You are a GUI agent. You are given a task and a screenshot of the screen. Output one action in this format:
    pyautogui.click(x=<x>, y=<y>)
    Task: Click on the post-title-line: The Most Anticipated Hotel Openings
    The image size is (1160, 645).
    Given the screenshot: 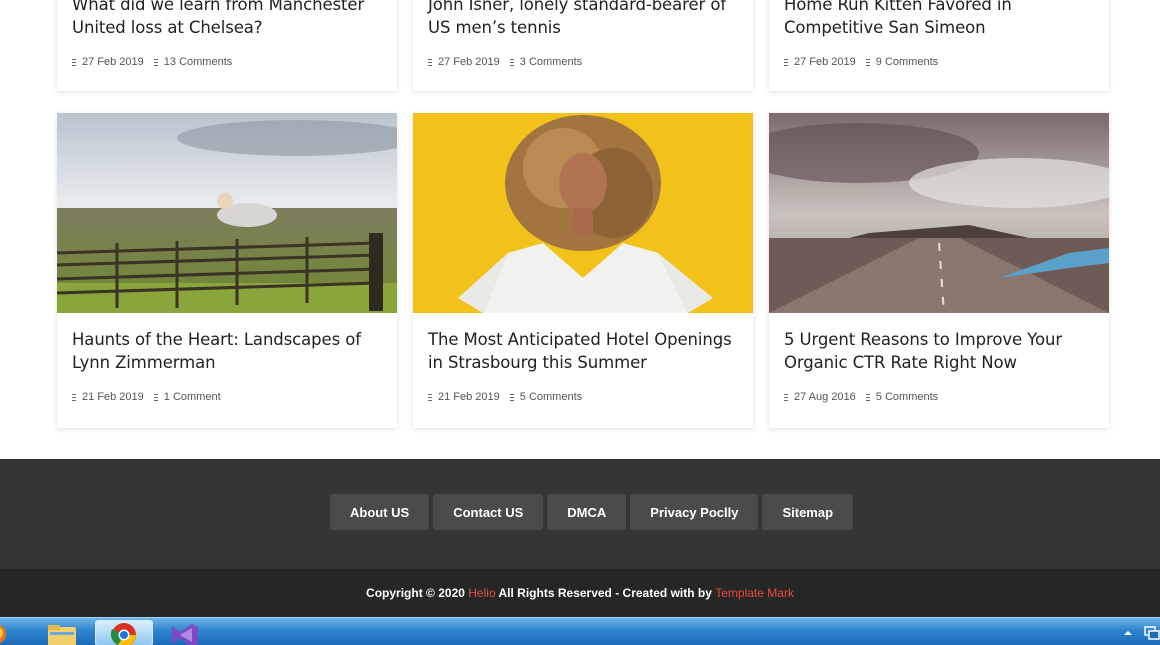 What is the action you would take?
    pyautogui.click(x=583, y=339)
    